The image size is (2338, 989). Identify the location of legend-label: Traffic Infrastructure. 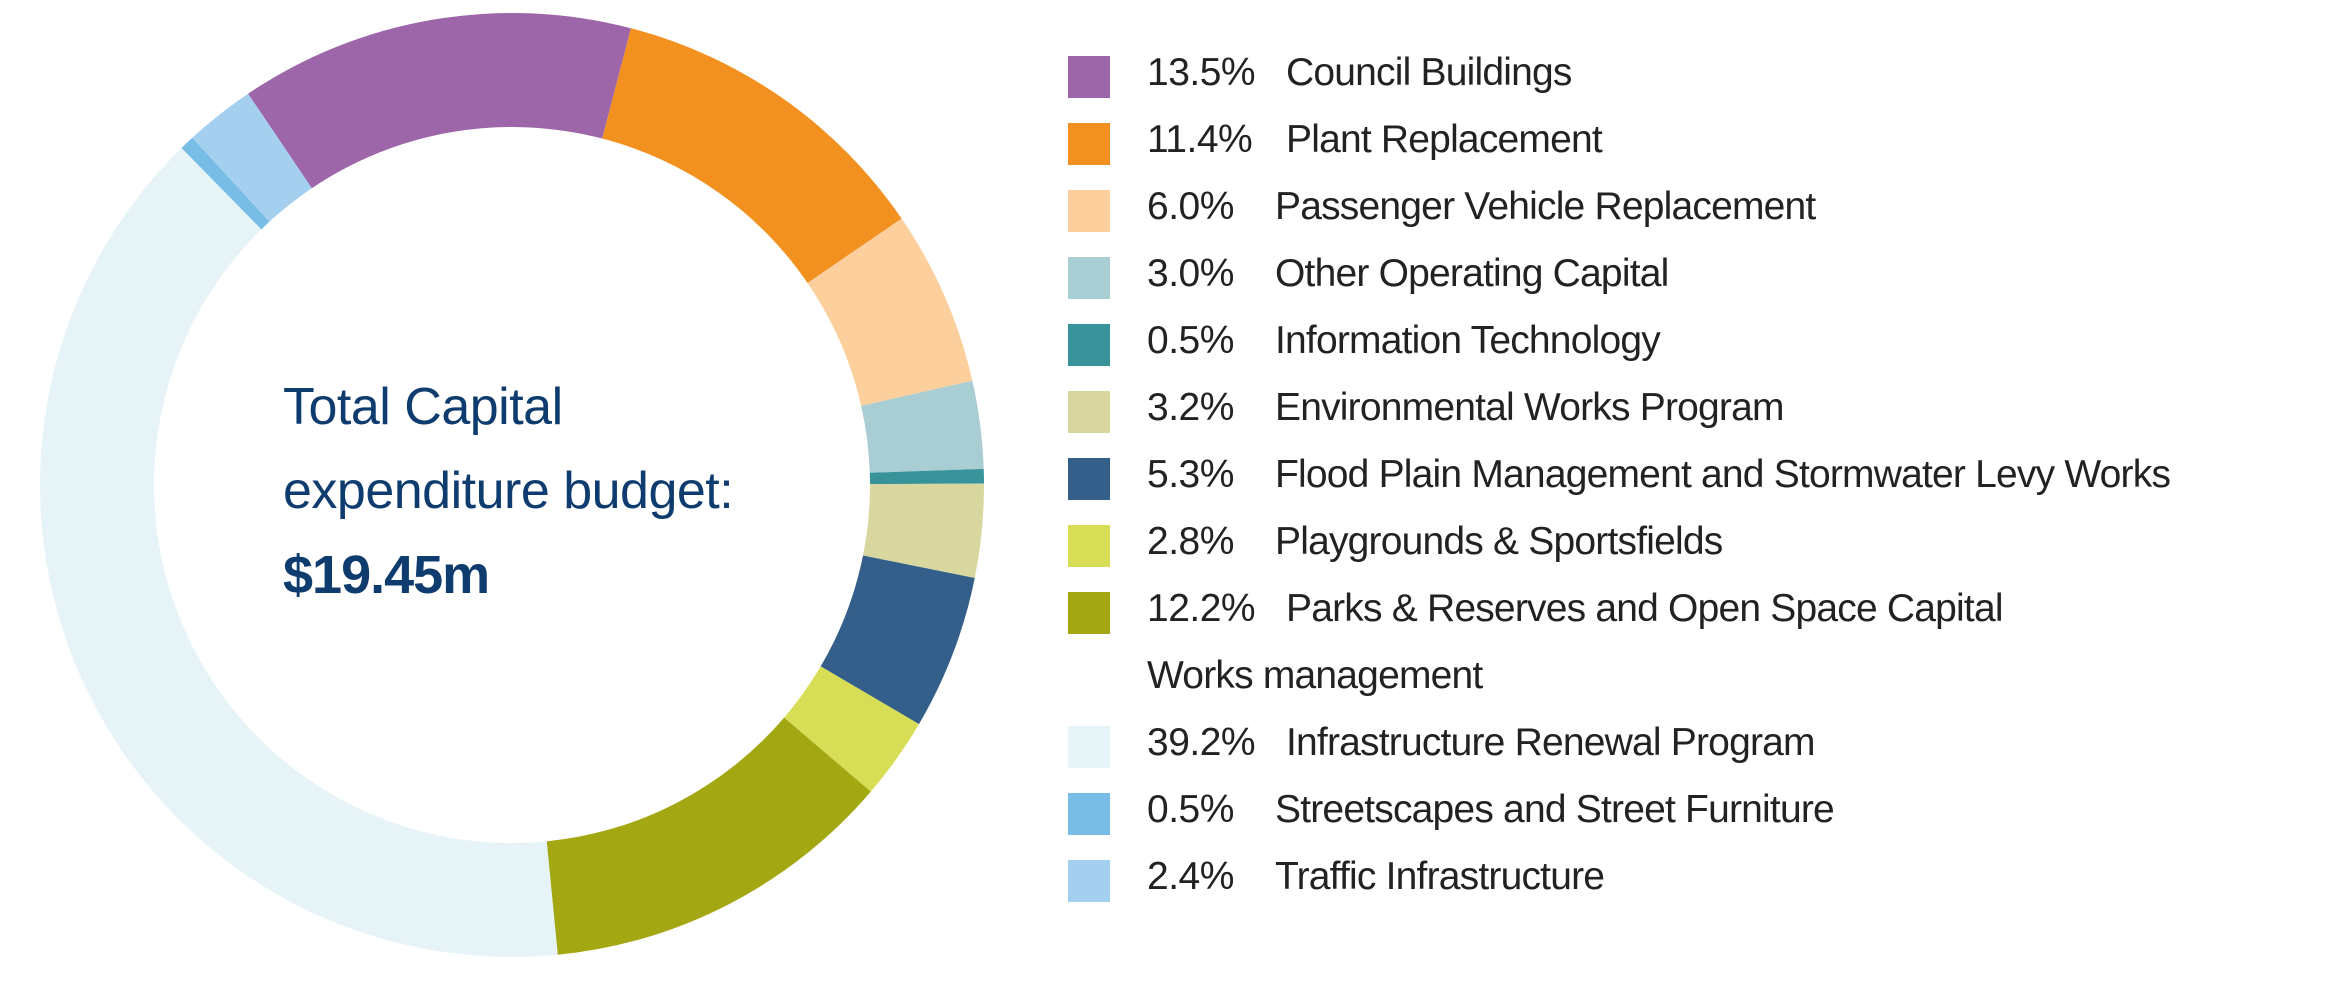
(1440, 876).